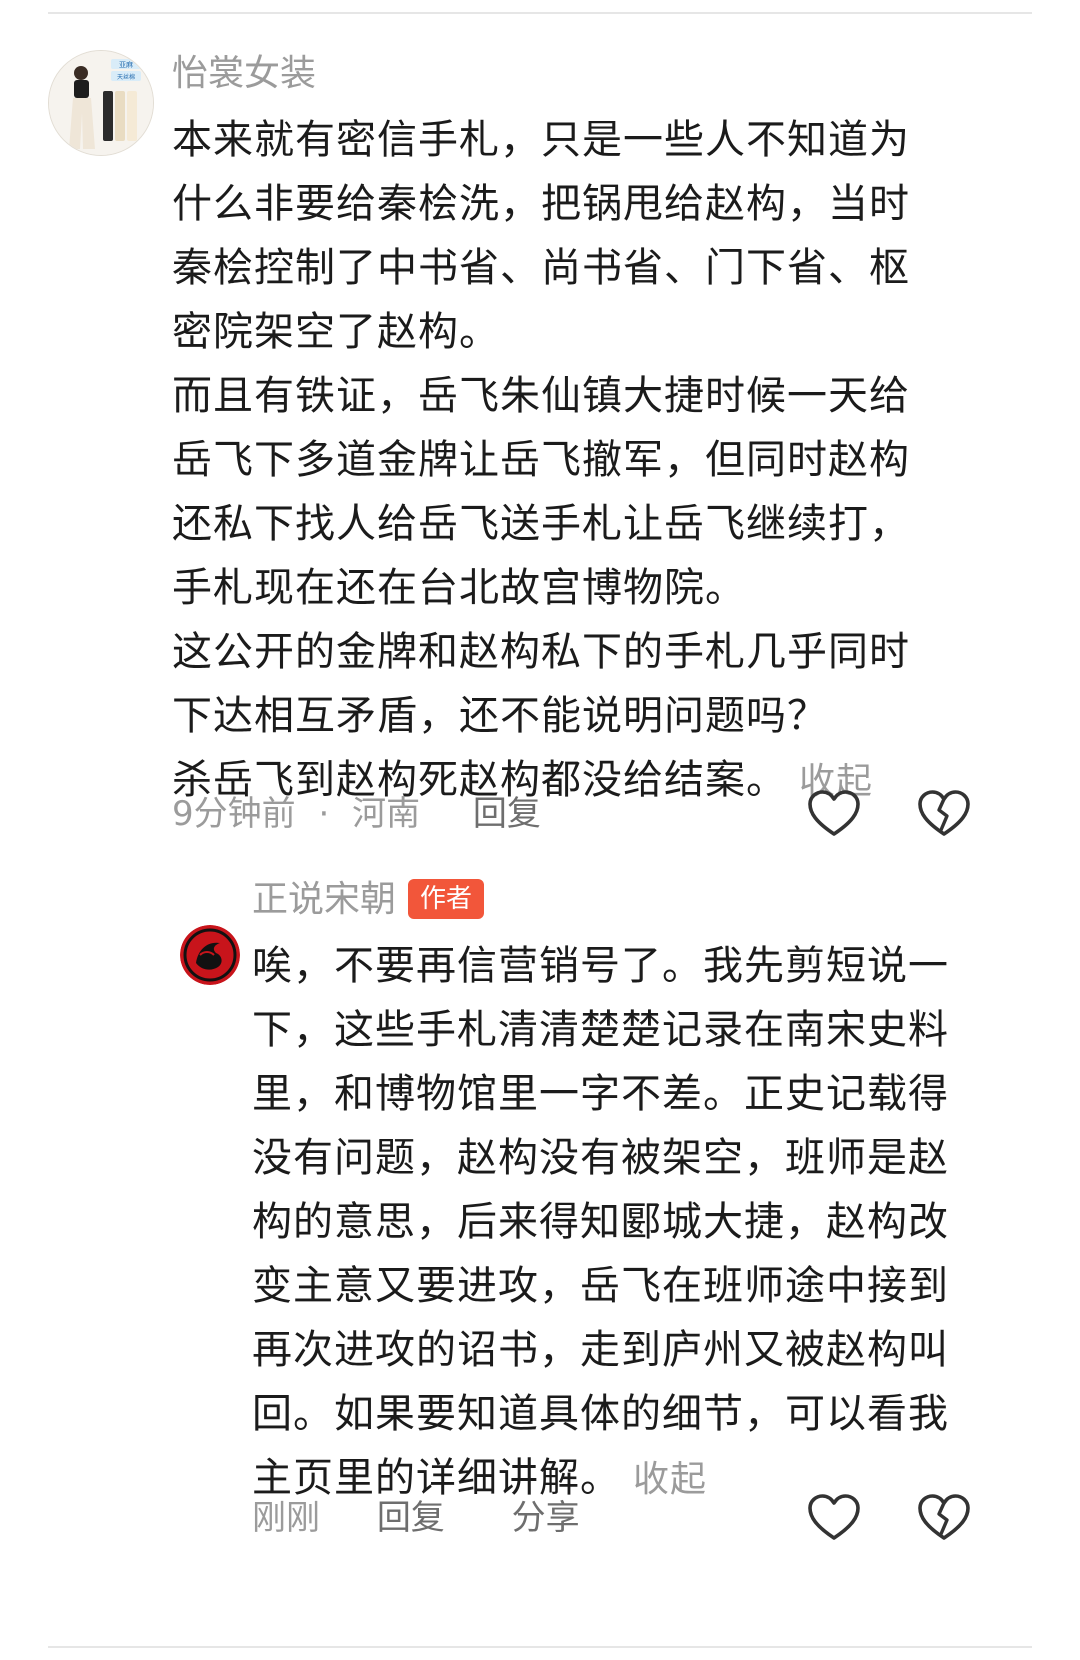 The image size is (1080, 1660). I want to click on reply-meta: 刚刚 回复 分享, so click(416, 1518).